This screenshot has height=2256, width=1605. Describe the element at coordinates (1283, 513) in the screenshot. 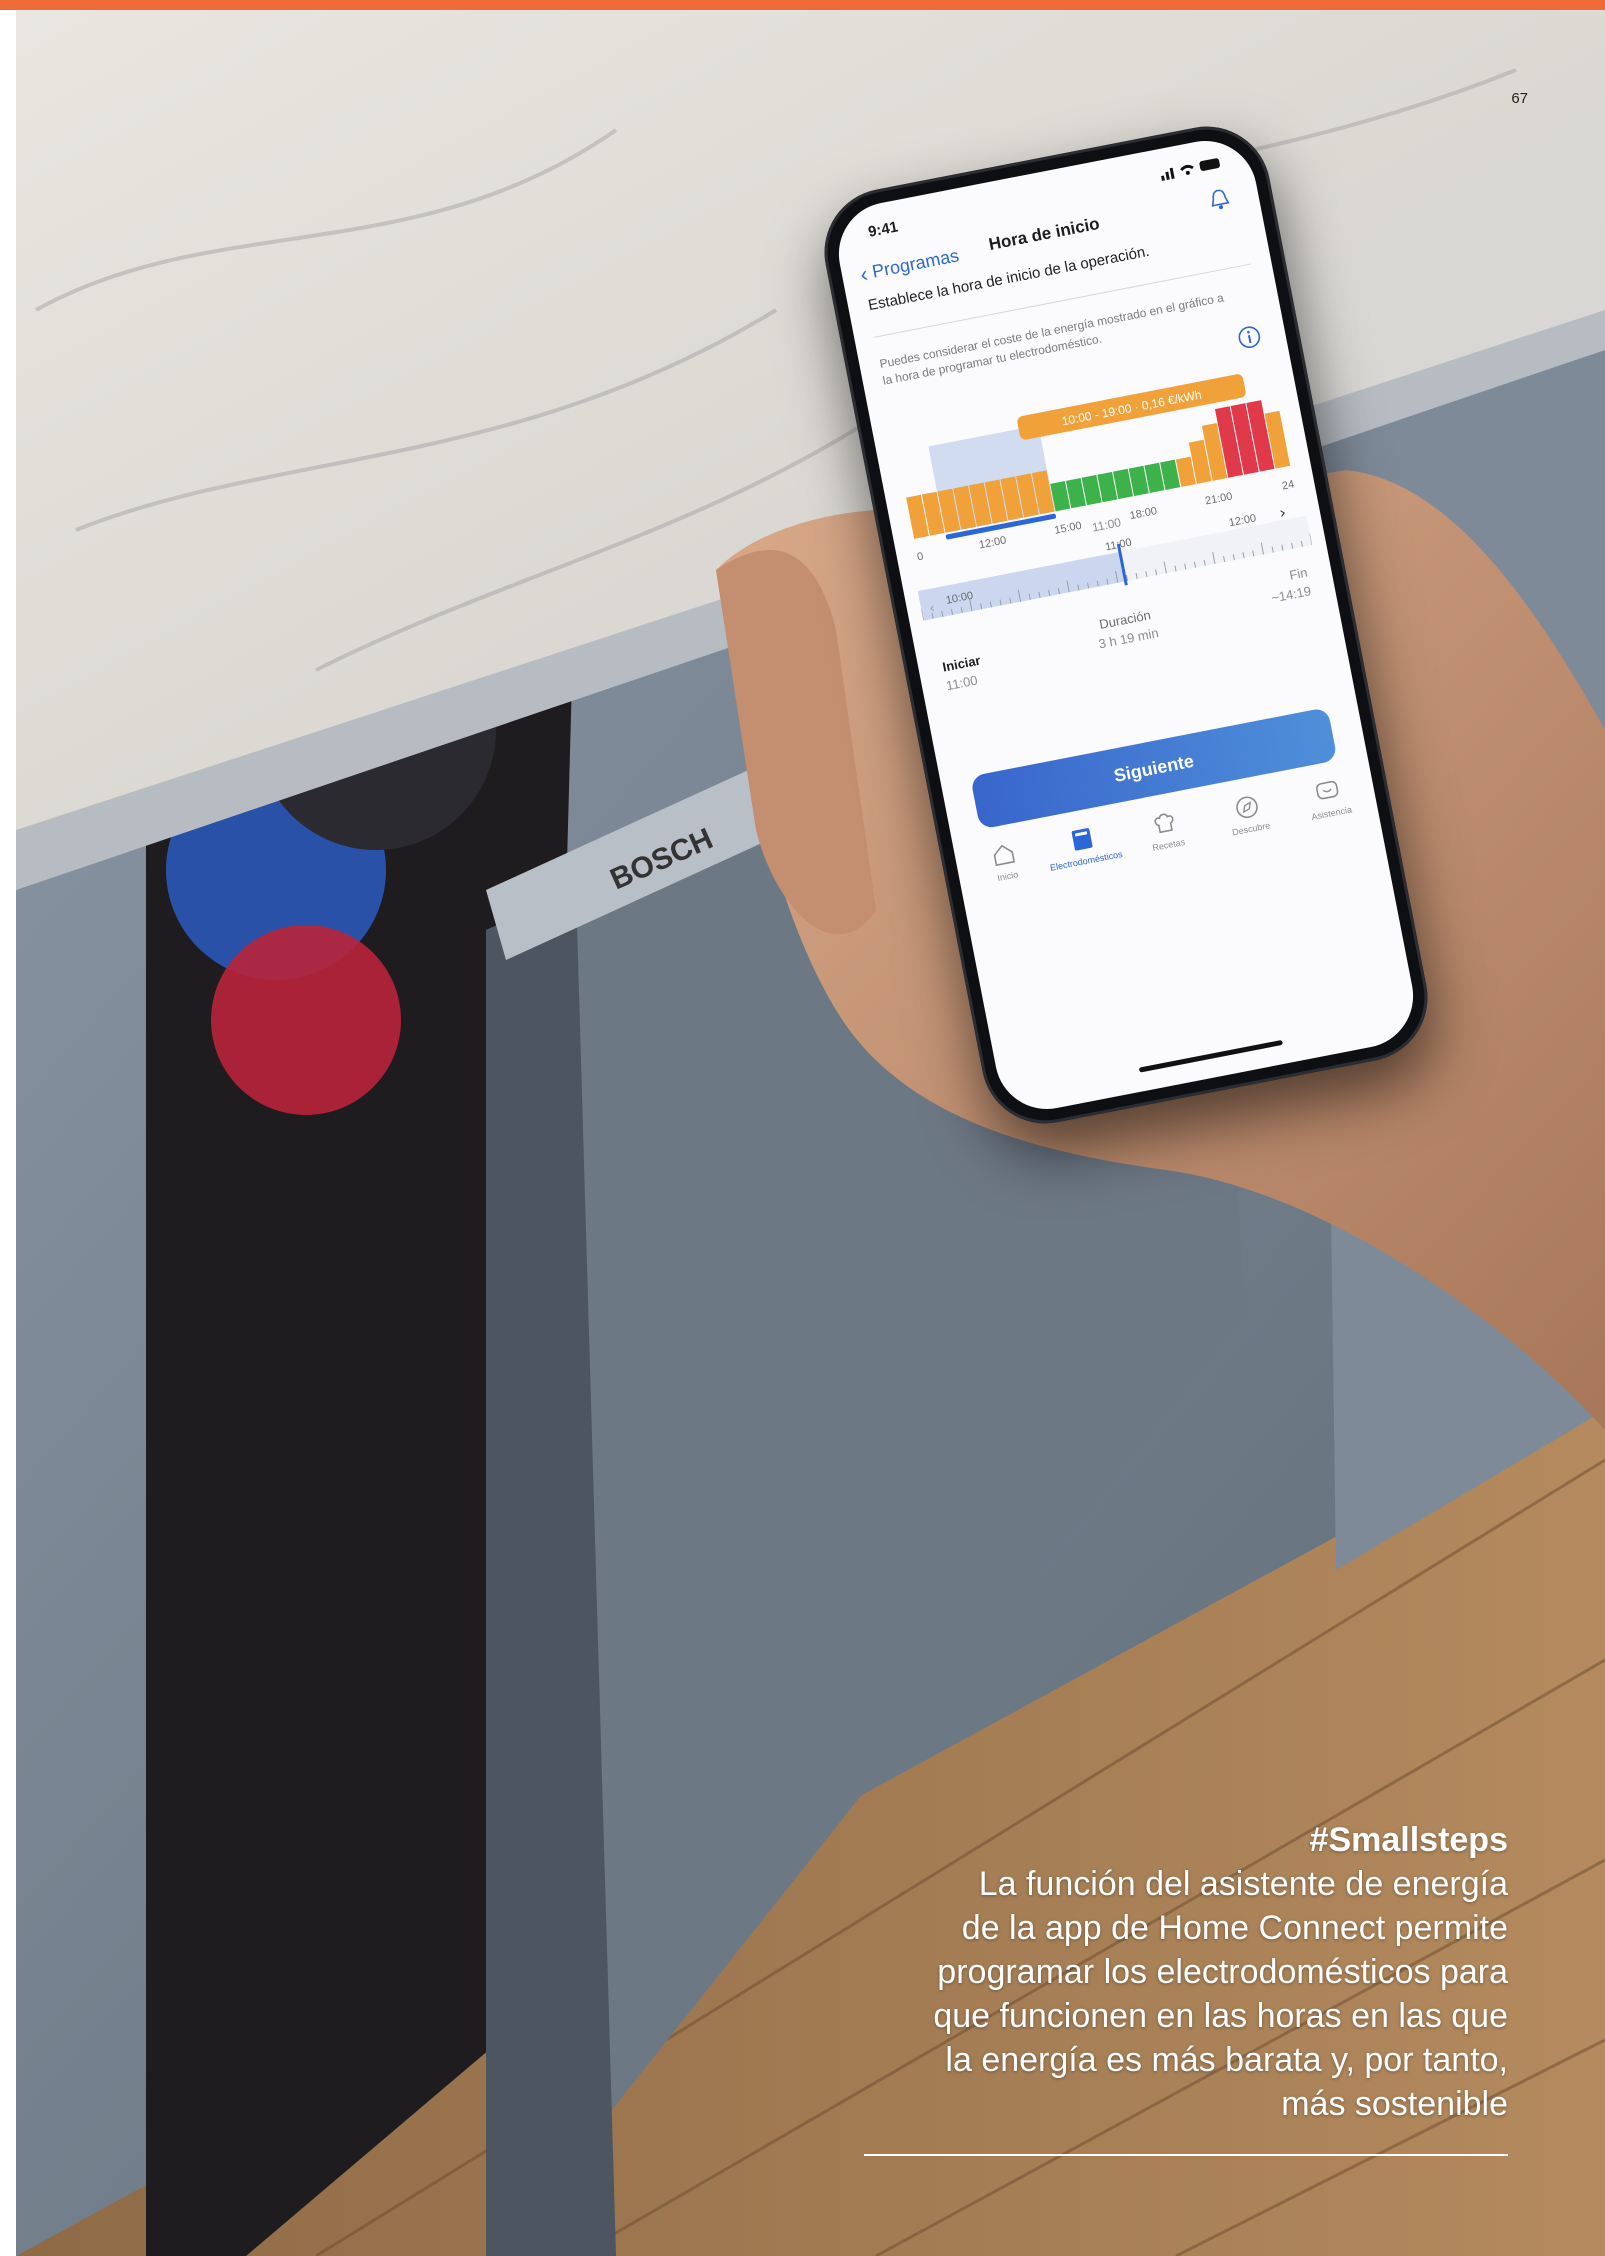

I see `chevron-right-icon: ›` at that location.